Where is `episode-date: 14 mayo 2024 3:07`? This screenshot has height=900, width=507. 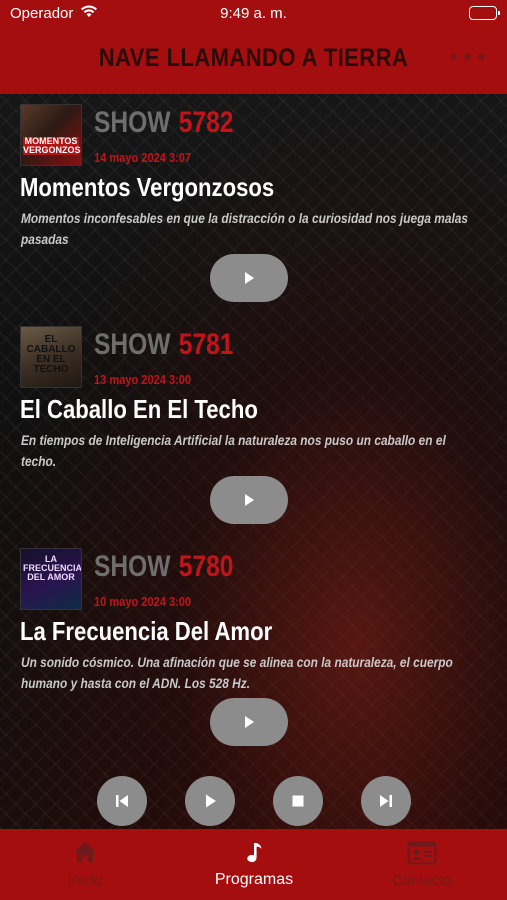 episode-date: 14 mayo 2024 3:07 is located at coordinates (143, 157).